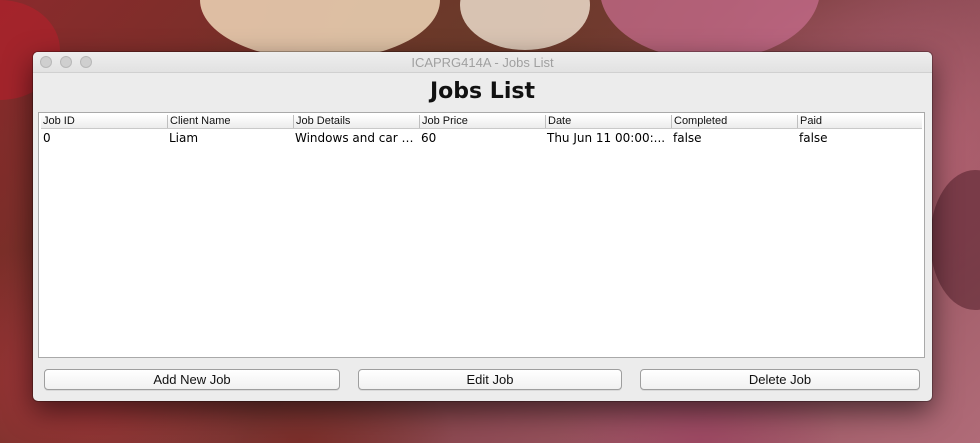 This screenshot has height=443, width=980. What do you see at coordinates (104, 121) in the screenshot?
I see `column-header-job-id: Job ID` at bounding box center [104, 121].